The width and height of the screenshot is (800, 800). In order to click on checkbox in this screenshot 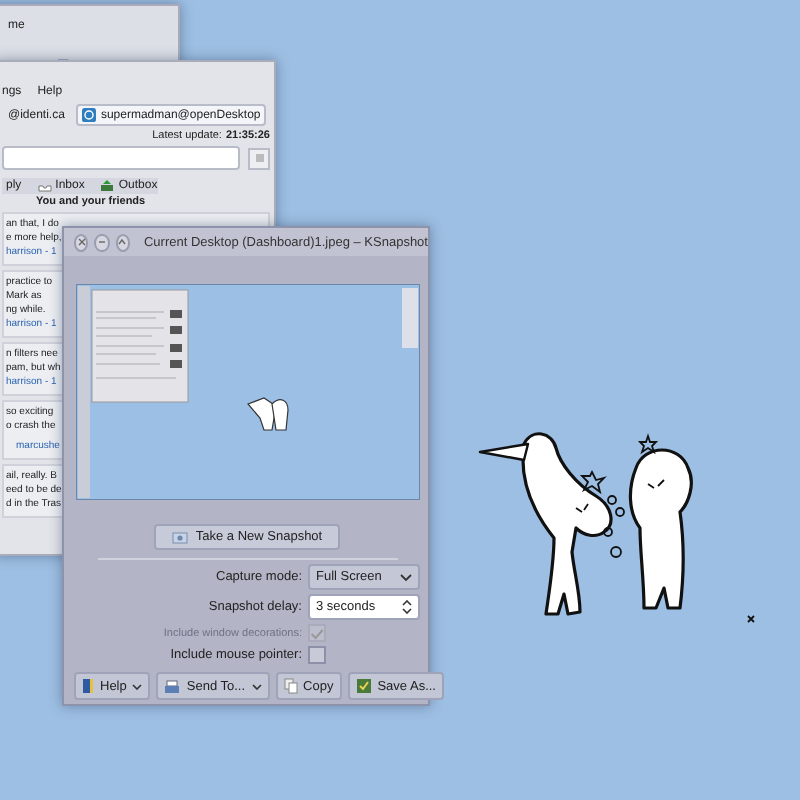, I will do `click(317, 655)`.